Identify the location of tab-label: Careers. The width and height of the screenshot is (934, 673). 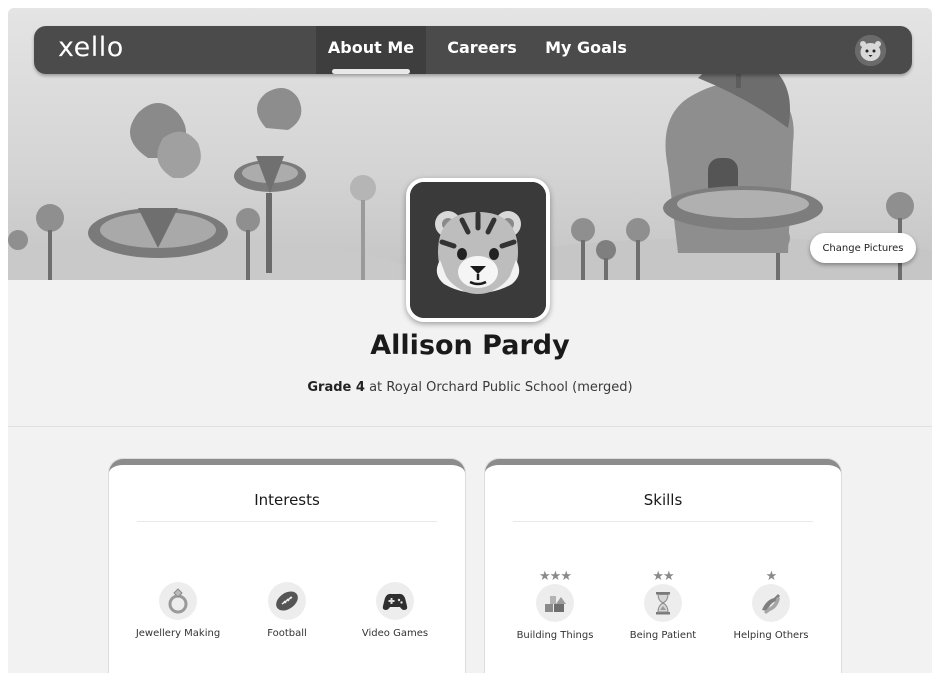
(482, 47).